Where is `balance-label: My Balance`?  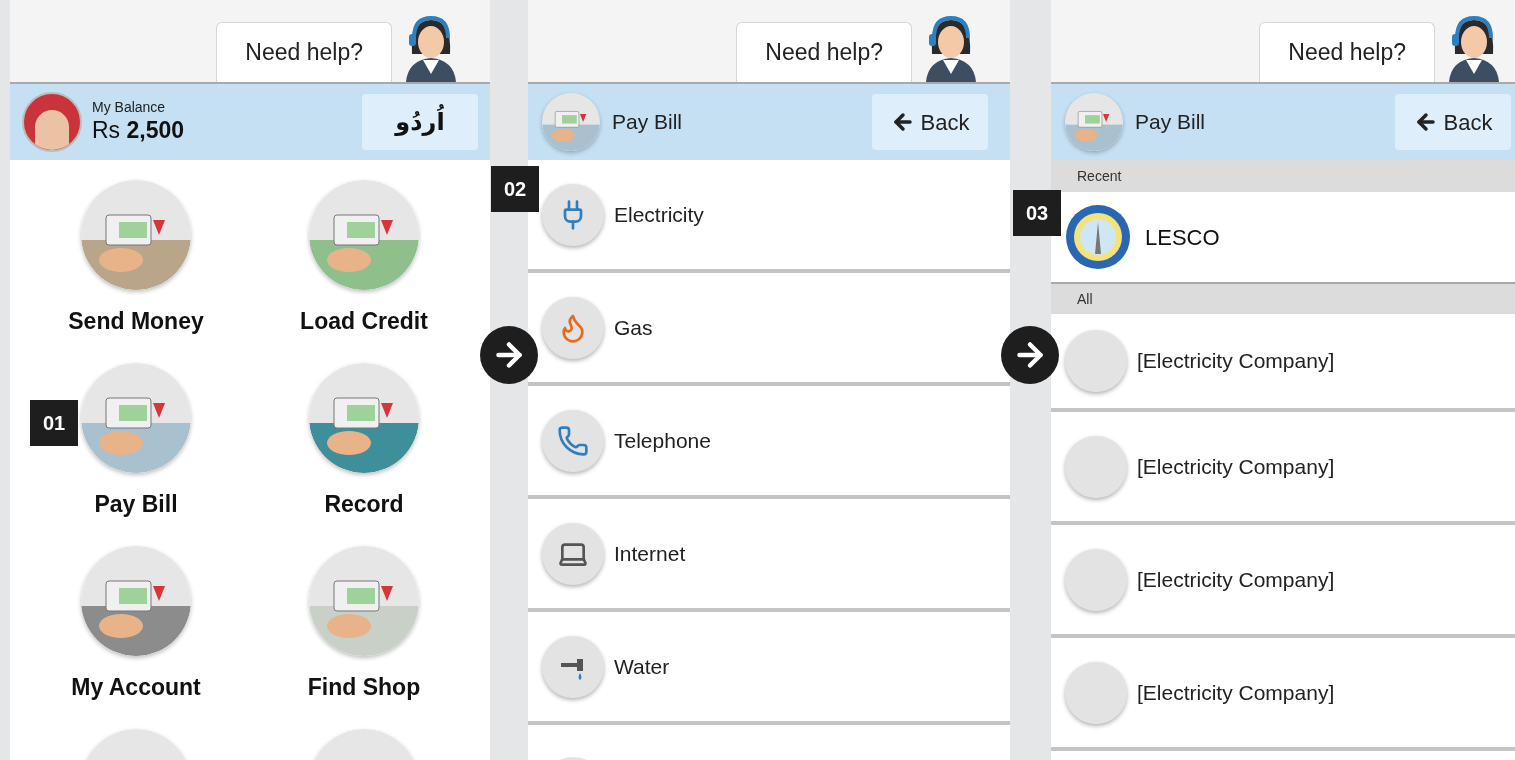 balance-label: My Balance is located at coordinates (129, 107).